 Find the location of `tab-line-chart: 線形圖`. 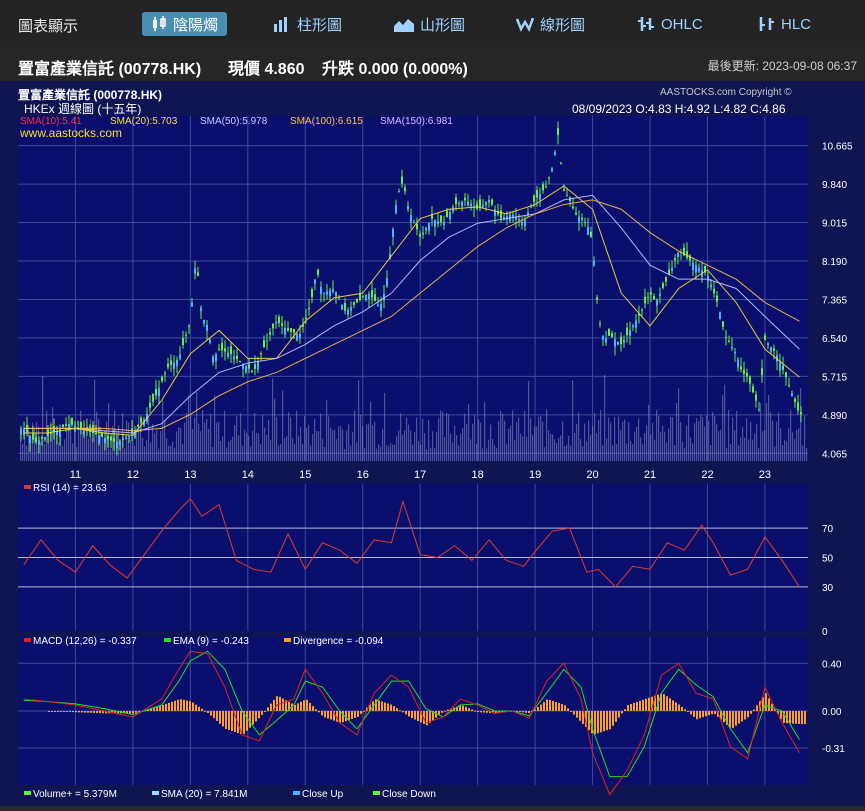

tab-line-chart: 線形圖 is located at coordinates (550, 24).